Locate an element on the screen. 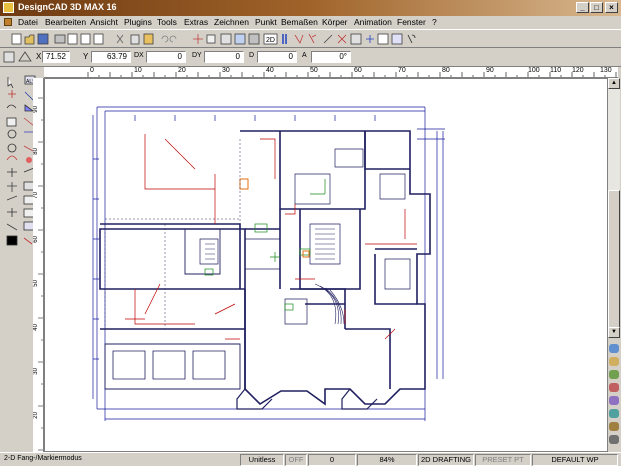  ruler-left-label: 50 is located at coordinates (36, 283).